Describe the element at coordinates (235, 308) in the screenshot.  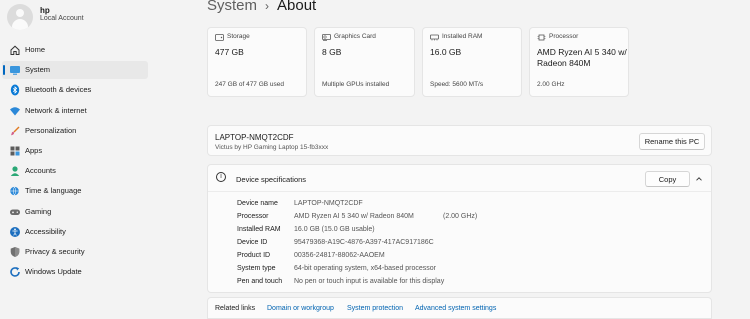
I see `related-links-label: Related links` at that location.